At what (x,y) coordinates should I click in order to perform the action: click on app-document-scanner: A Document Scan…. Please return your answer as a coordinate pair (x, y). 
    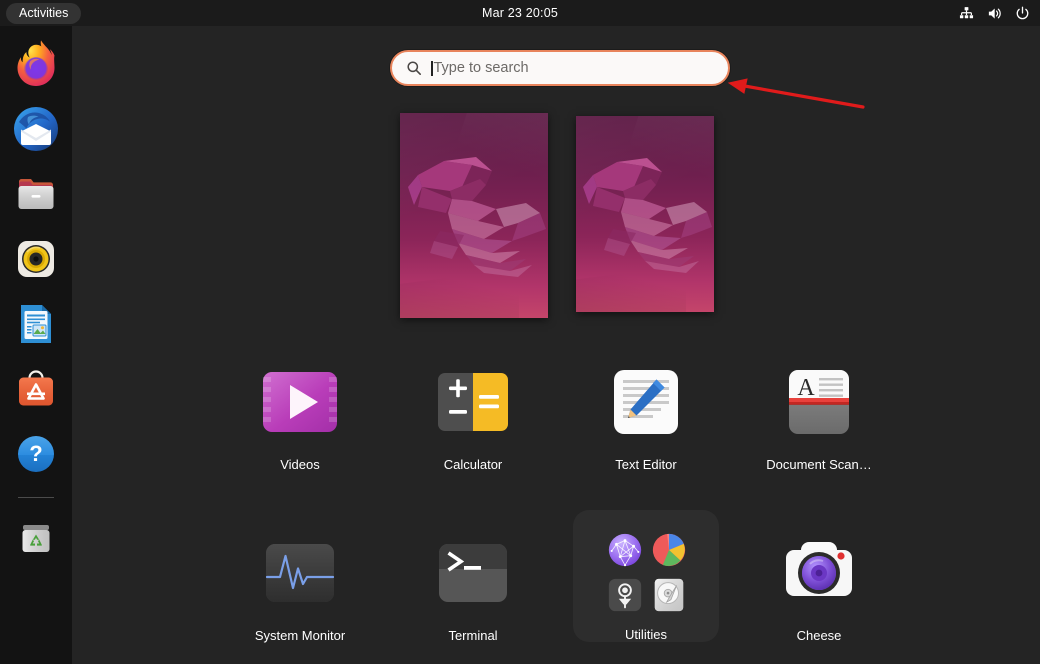
    Looking at the image, I should click on (819, 406).